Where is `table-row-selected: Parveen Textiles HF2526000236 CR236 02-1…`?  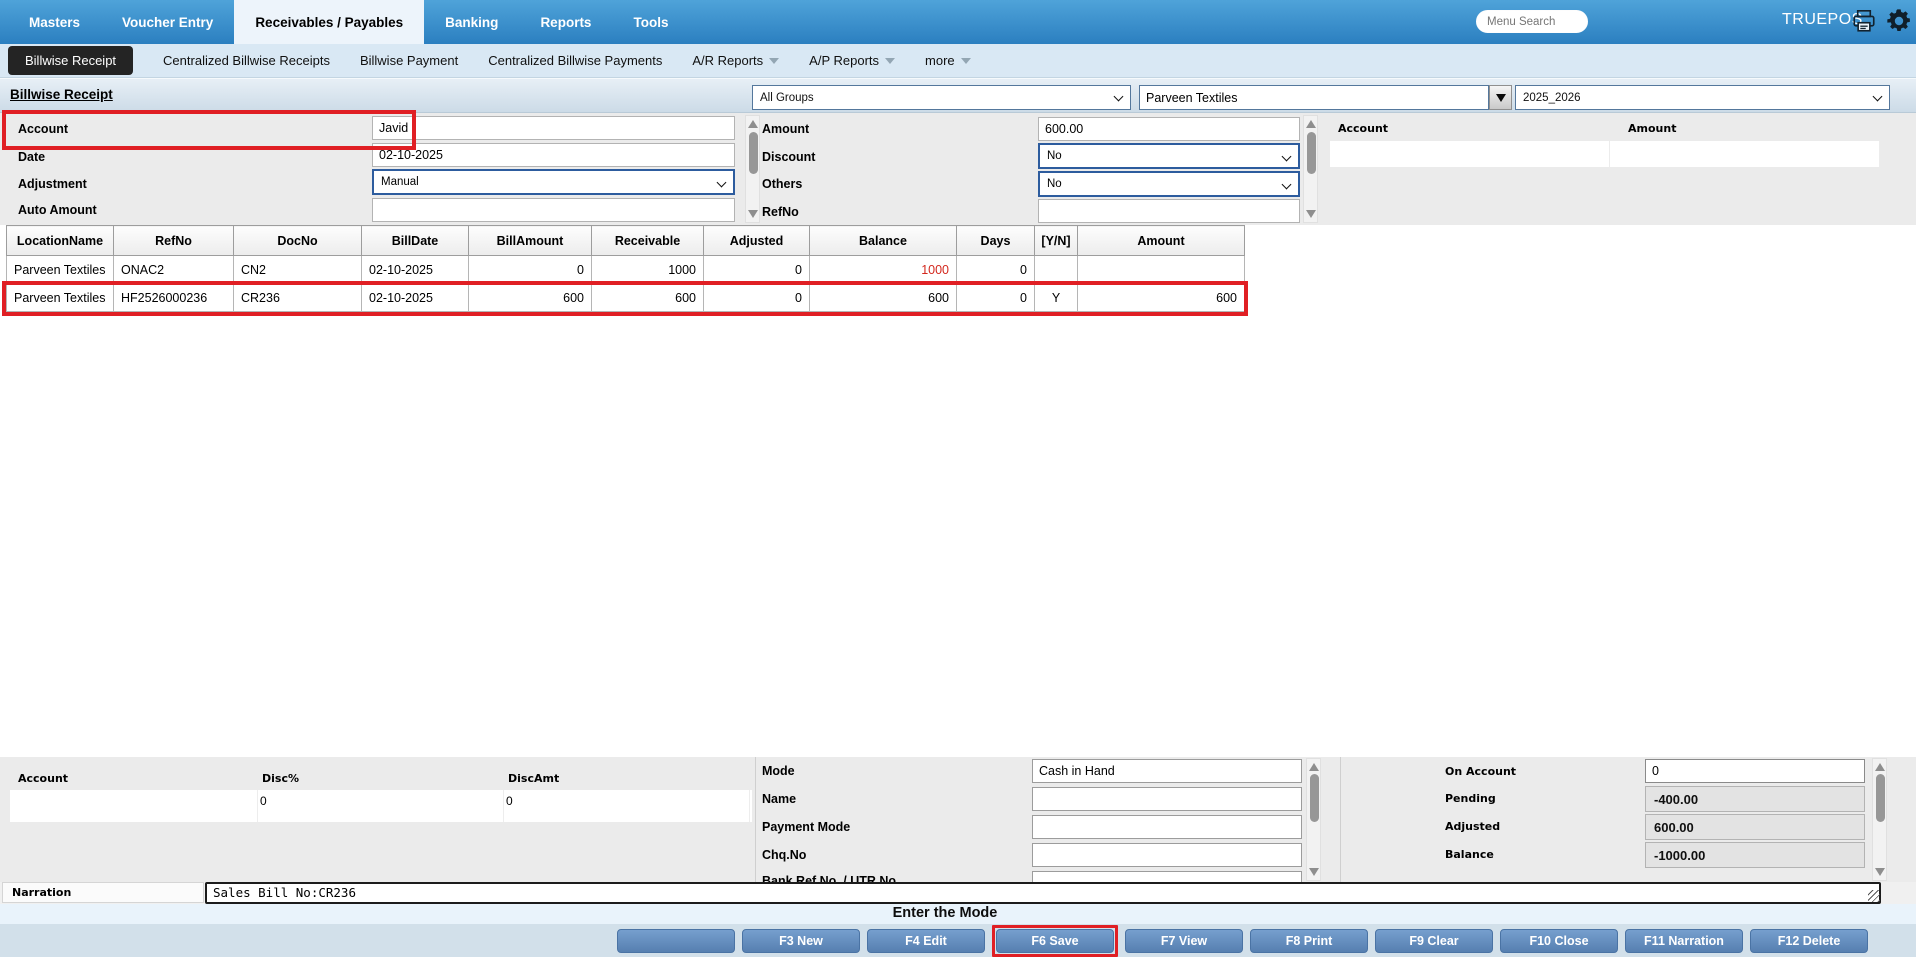
table-row-selected: Parveen Textiles HF2526000236 CR236 02-1… is located at coordinates (625, 297).